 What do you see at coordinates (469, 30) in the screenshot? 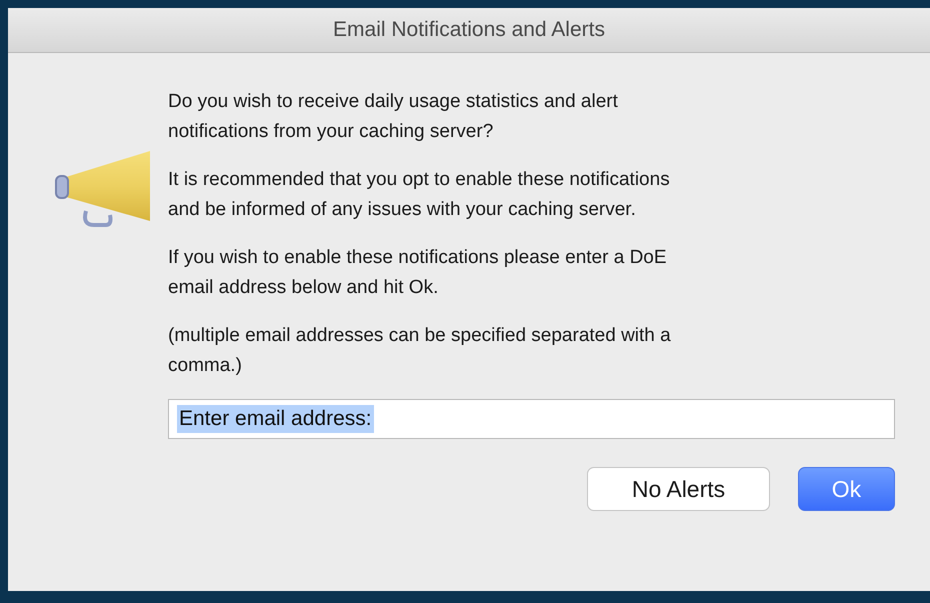
I see `window-title: Email Notifications and Alerts` at bounding box center [469, 30].